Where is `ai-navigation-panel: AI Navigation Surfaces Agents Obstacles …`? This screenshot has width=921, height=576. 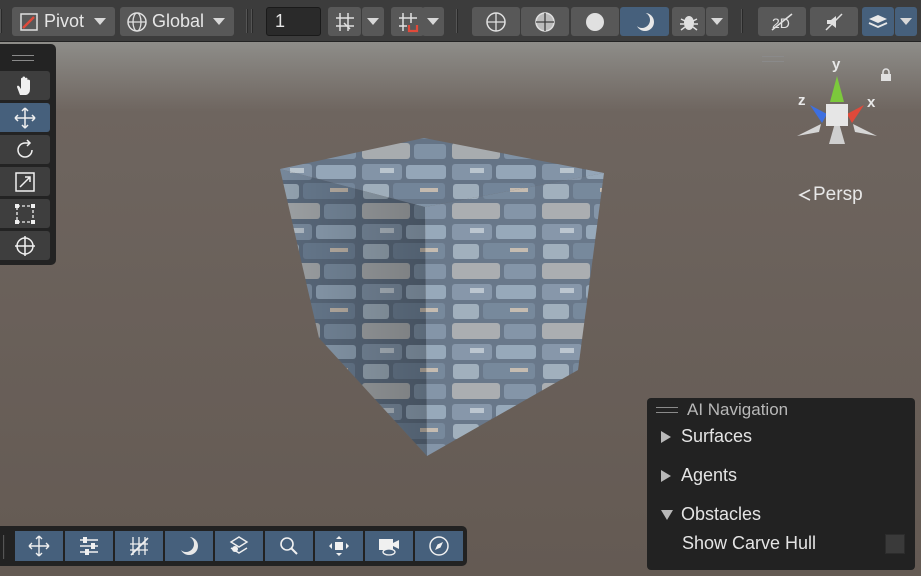
ai-navigation-panel: AI Navigation Surfaces Agents Obstacles … is located at coordinates (781, 484).